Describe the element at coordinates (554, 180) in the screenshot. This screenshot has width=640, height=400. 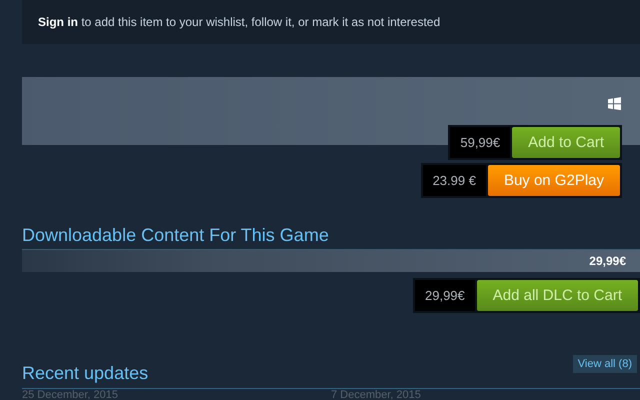
I see `buy-button: Buy on G2Play` at that location.